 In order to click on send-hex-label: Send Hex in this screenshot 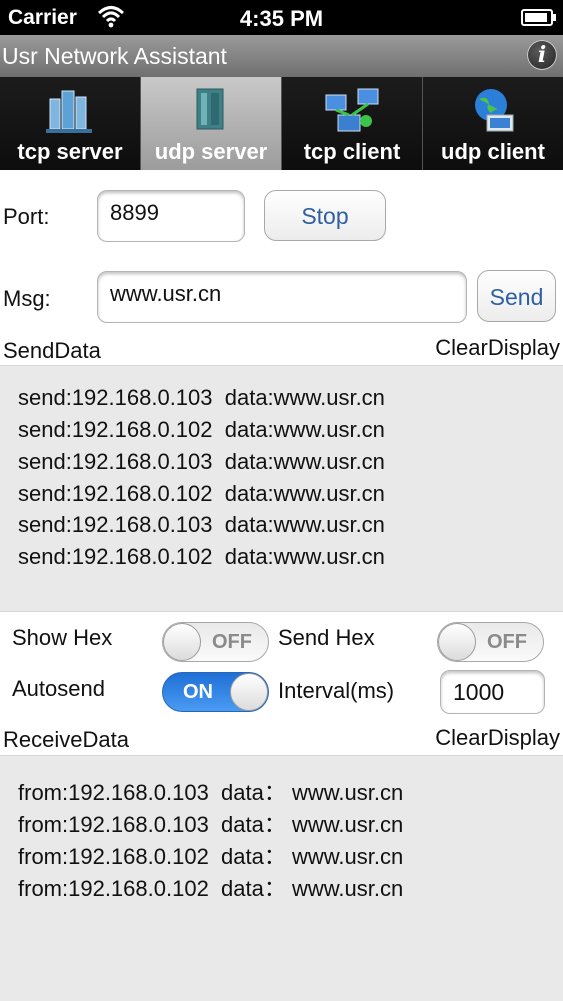, I will do `click(326, 637)`.